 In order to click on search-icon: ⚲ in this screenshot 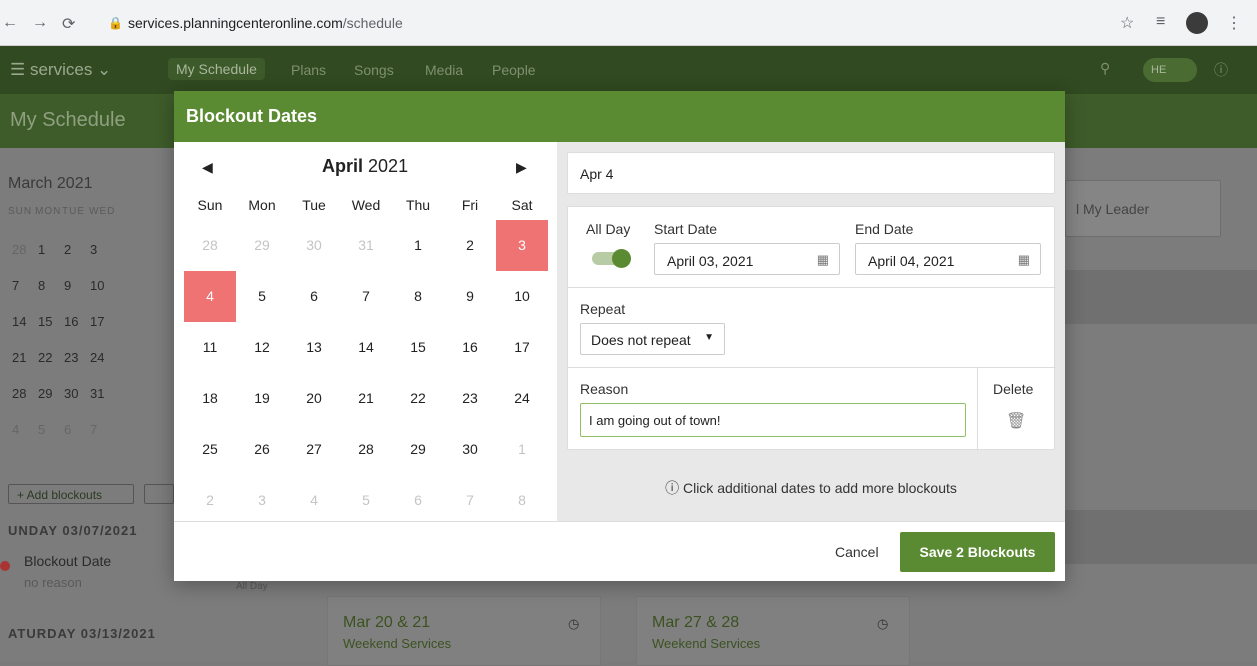, I will do `click(1105, 68)`.